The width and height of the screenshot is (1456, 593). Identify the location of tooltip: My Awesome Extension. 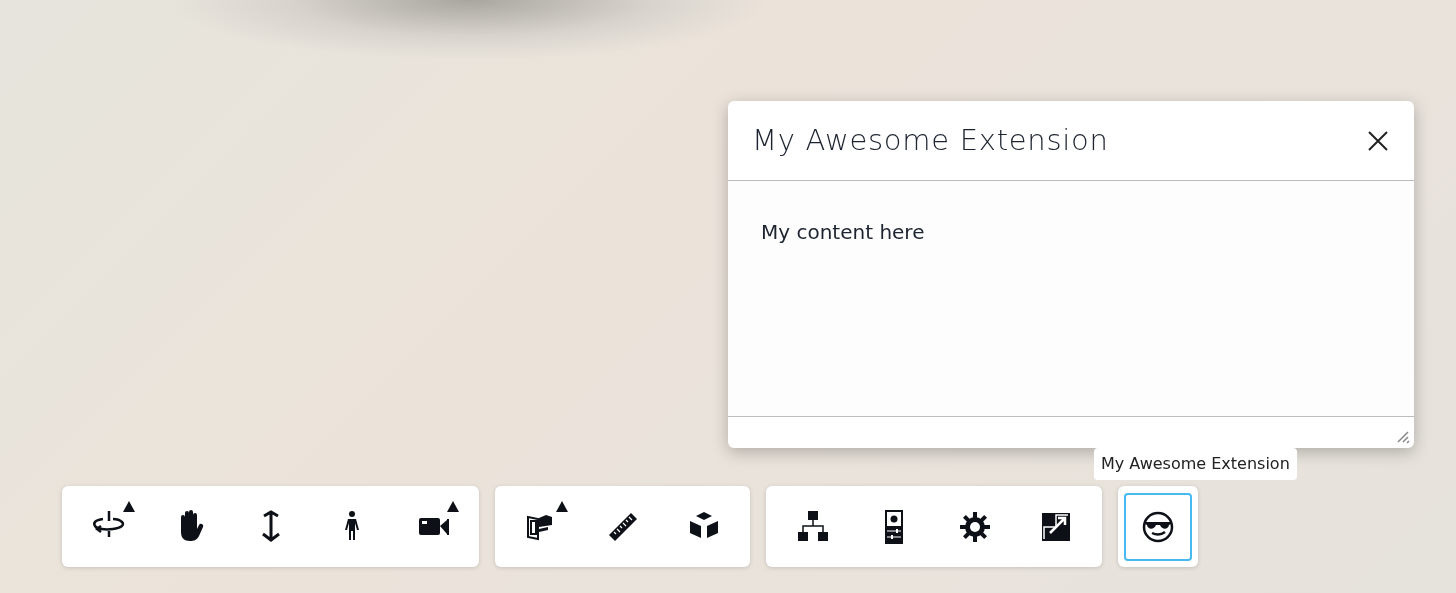
(1195, 464).